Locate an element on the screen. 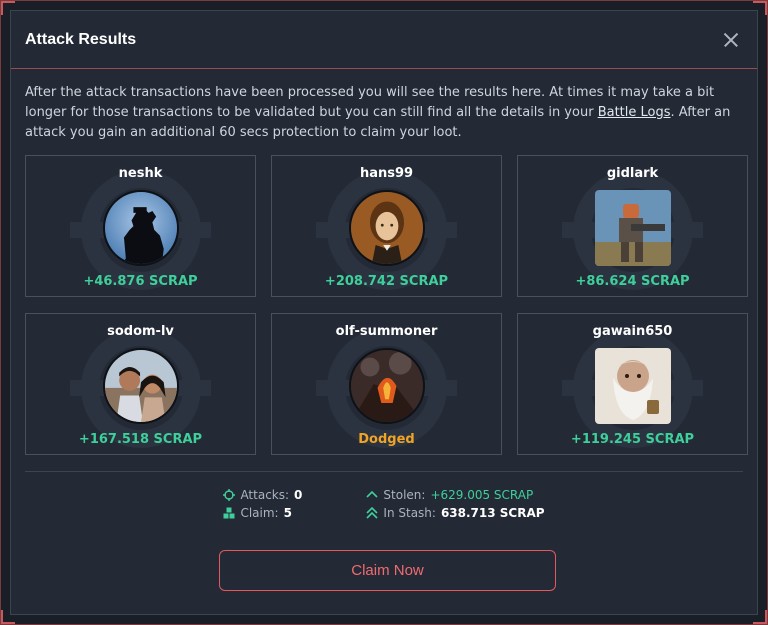  result-value: +119.245 SCRAP is located at coordinates (632, 439).